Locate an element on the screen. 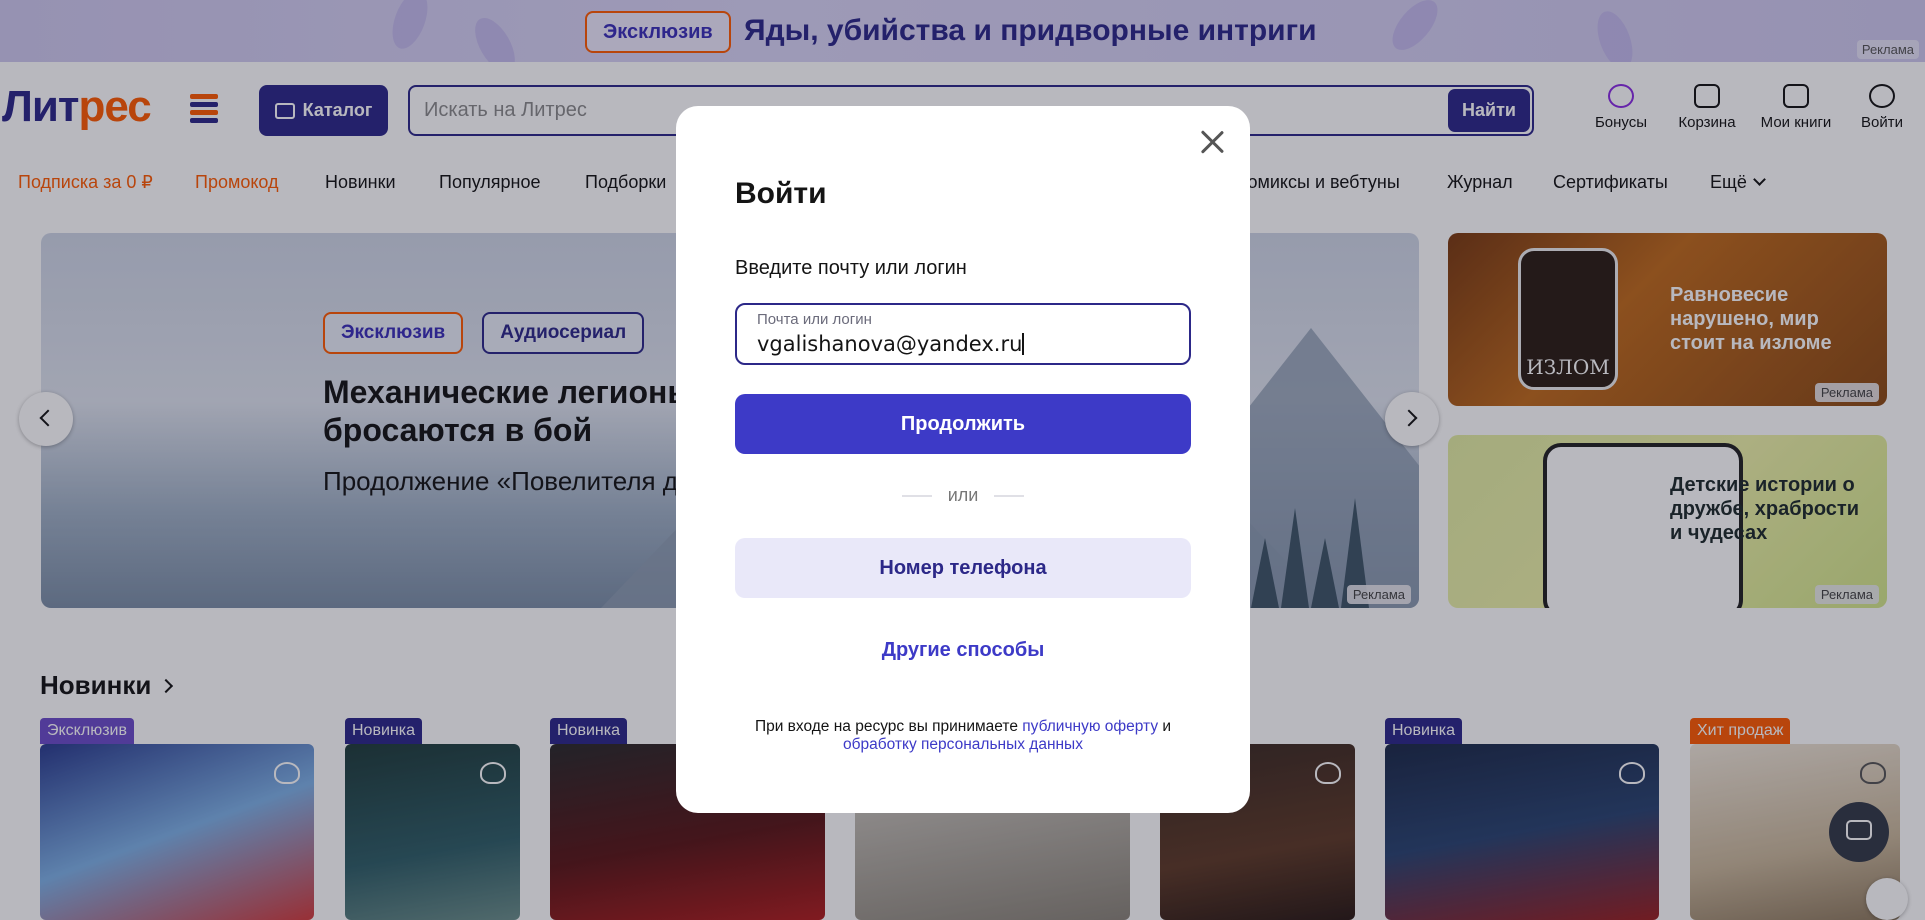 Image resolution: width=1925 pixels, height=920 pixels. email-field: Почта или логин vgalishanova@yandex.ru is located at coordinates (963, 334).